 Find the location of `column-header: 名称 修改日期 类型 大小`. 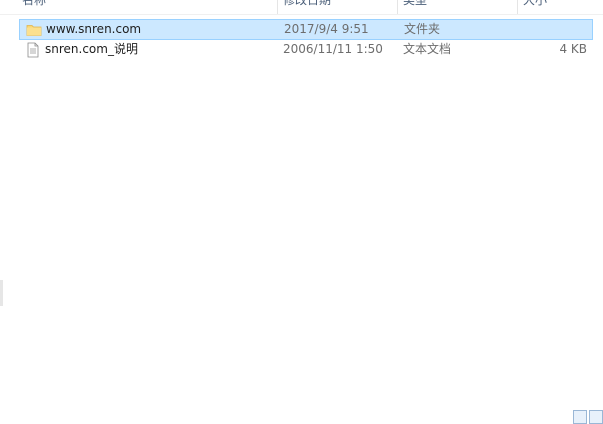

column-header: 名称 修改日期 类型 大小 is located at coordinates (301, 7).